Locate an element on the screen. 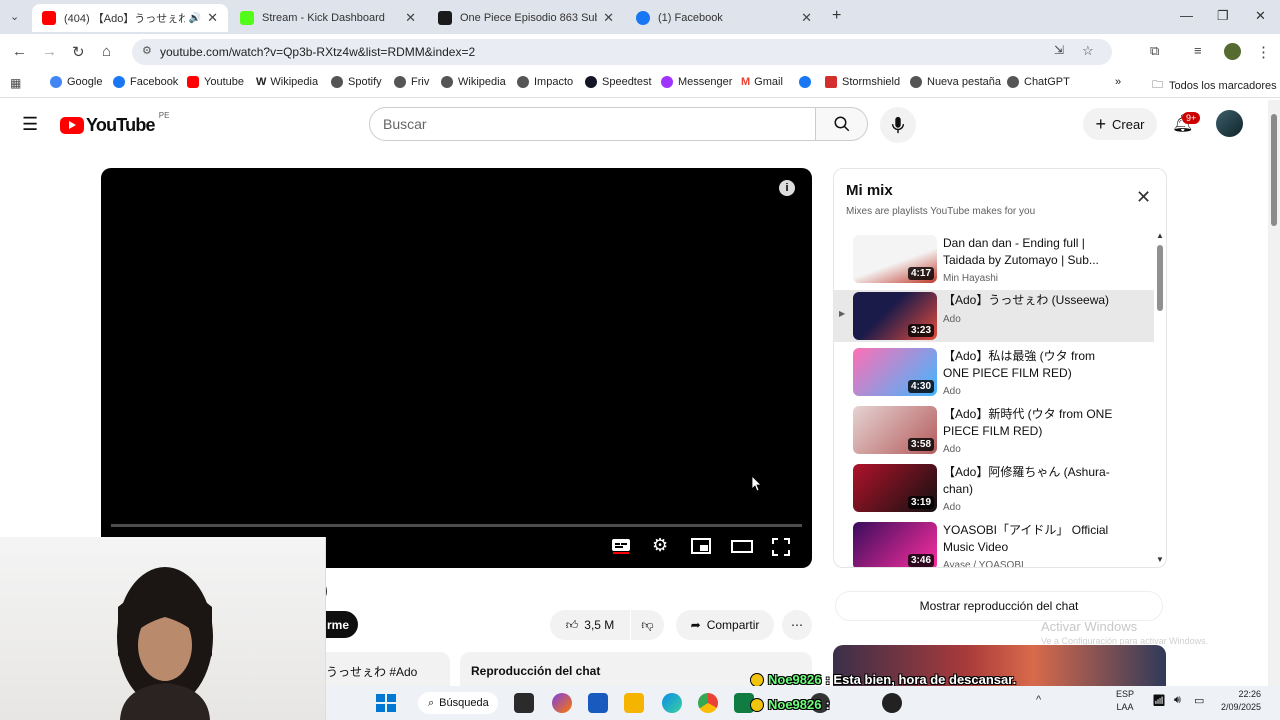 The width and height of the screenshot is (1280, 720). playlist-scrollbar-thumb is located at coordinates (1160, 278).